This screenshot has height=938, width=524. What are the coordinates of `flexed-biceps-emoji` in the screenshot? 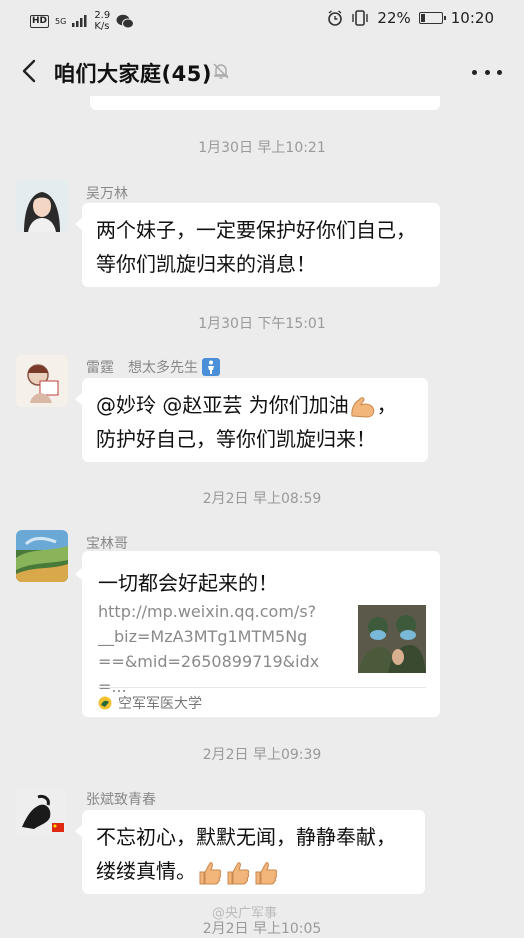 It's located at (362, 407).